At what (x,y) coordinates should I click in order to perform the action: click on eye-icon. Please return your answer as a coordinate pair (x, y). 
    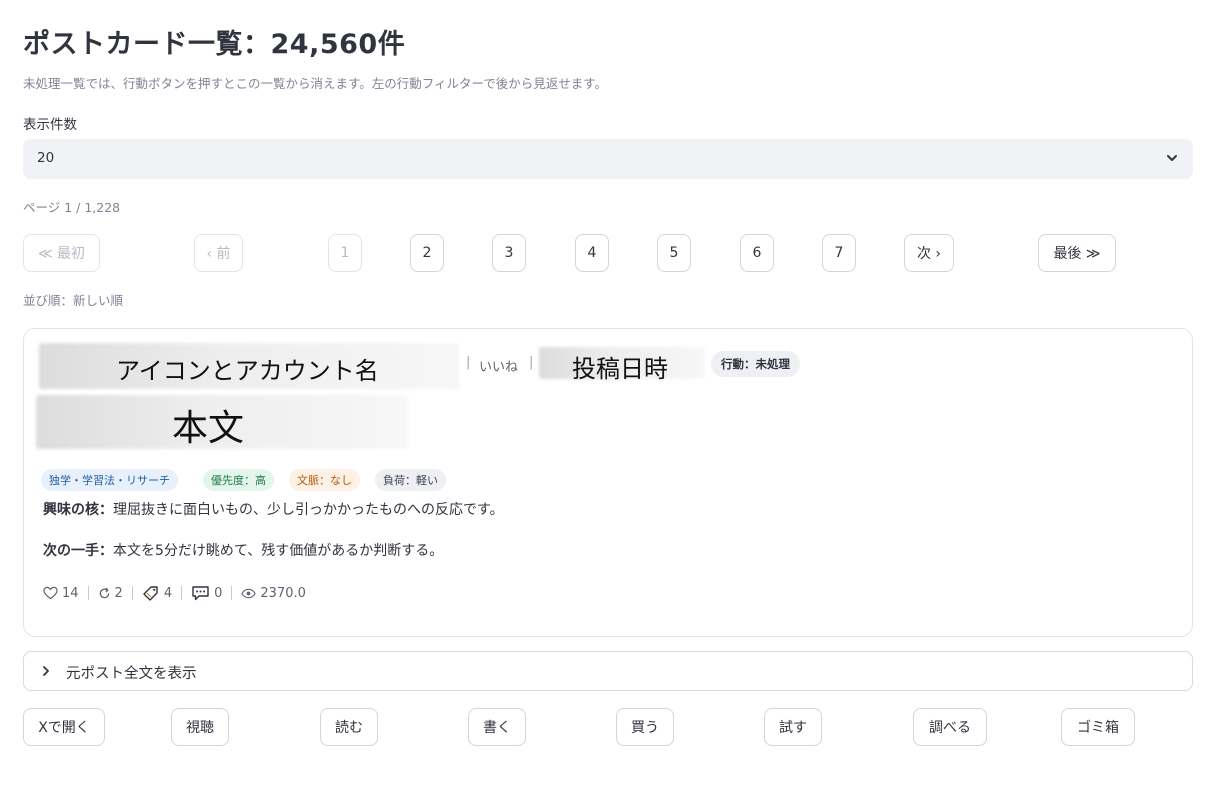
    Looking at the image, I should click on (249, 593).